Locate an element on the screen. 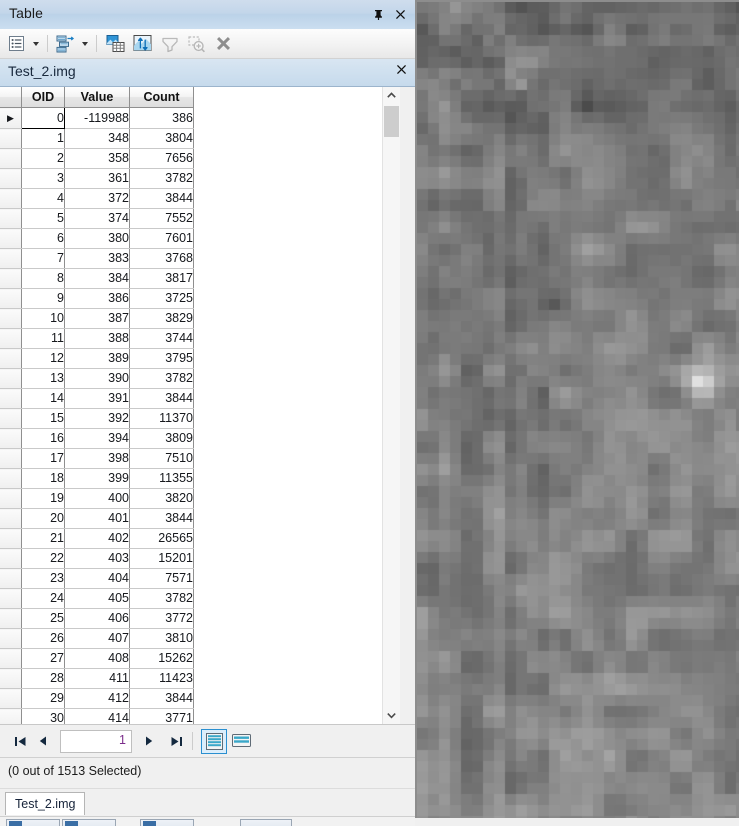 The width and height of the screenshot is (739, 826). cell-value: 399 is located at coordinates (97, 478).